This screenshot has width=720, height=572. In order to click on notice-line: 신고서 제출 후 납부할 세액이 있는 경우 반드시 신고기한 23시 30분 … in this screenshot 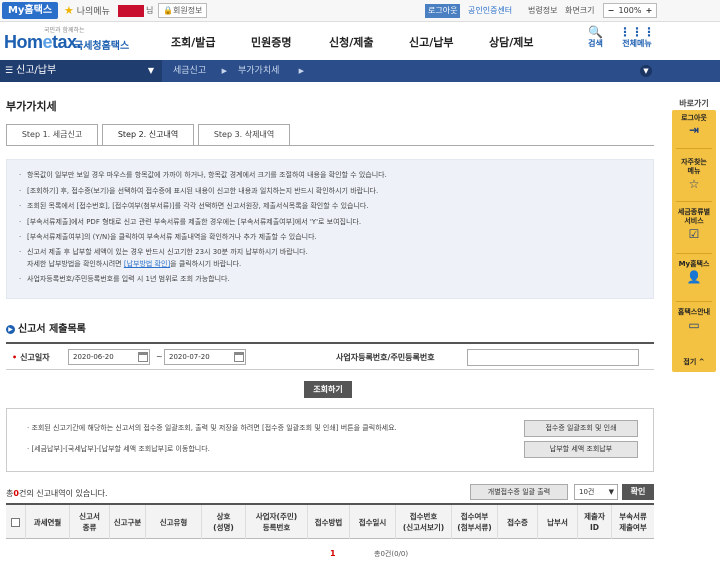, I will do `click(330, 252)`.